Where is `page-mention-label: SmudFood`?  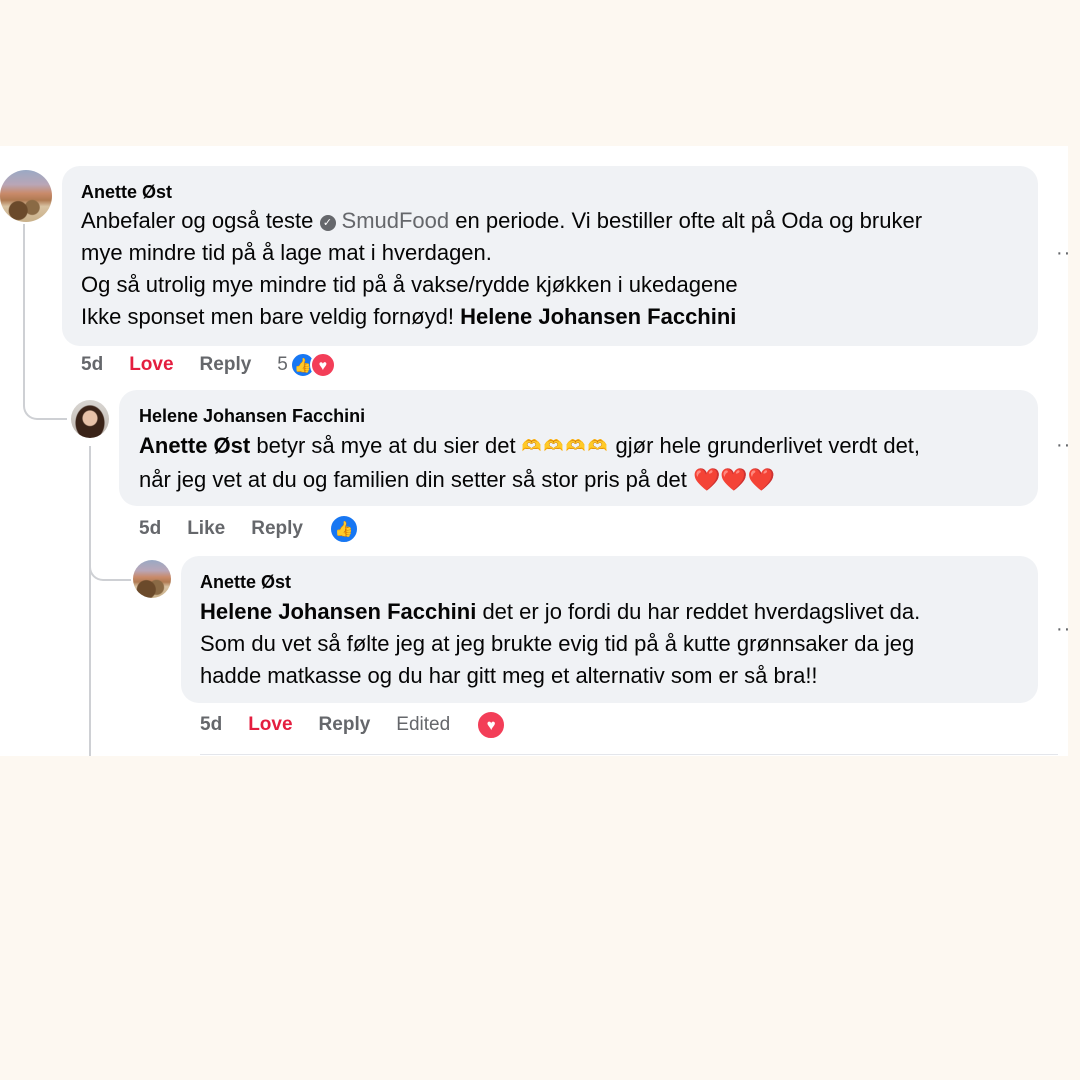
page-mention-label: SmudFood is located at coordinates (395, 220).